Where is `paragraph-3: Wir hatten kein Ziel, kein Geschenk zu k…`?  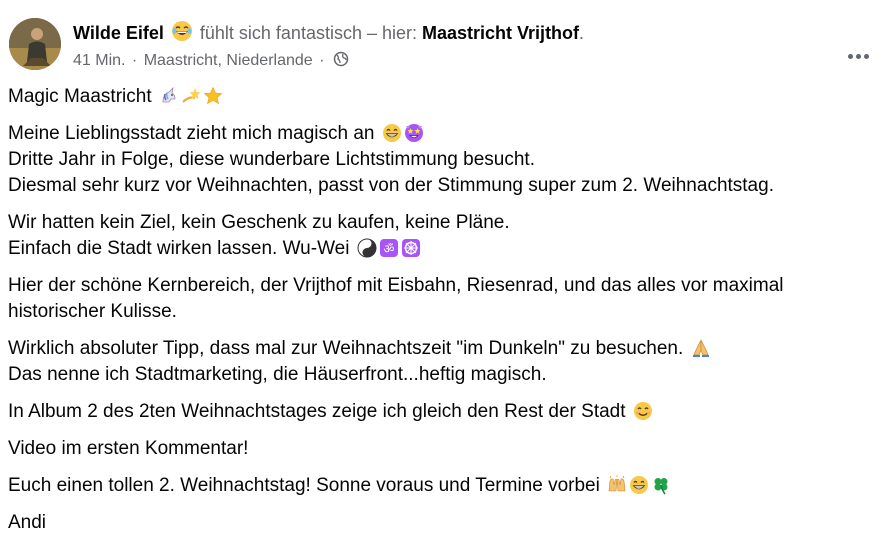 paragraph-3: Wir hatten kein Ziel, kein Geschenk zu k… is located at coordinates (442, 236).